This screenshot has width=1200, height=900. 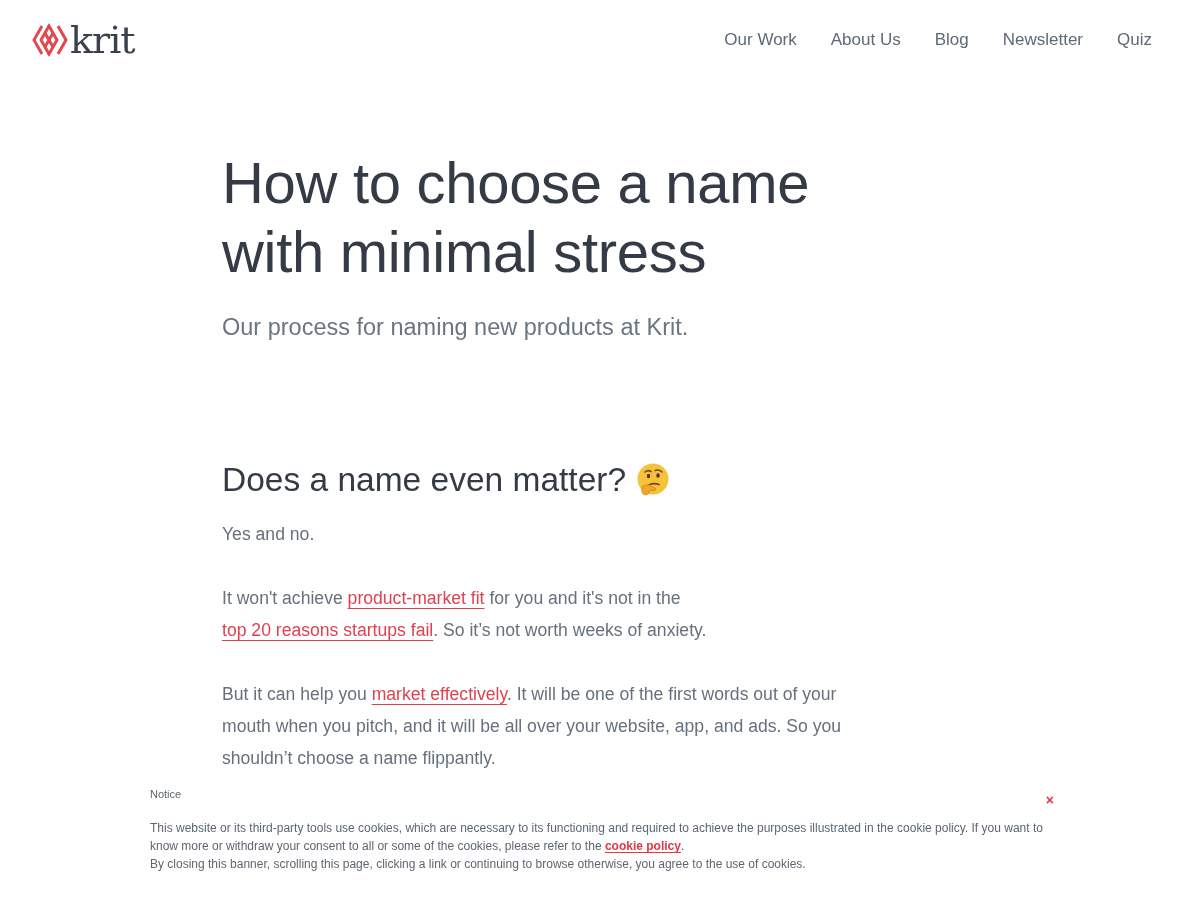 What do you see at coordinates (50, 40) in the screenshot?
I see `logo-mark-icon` at bounding box center [50, 40].